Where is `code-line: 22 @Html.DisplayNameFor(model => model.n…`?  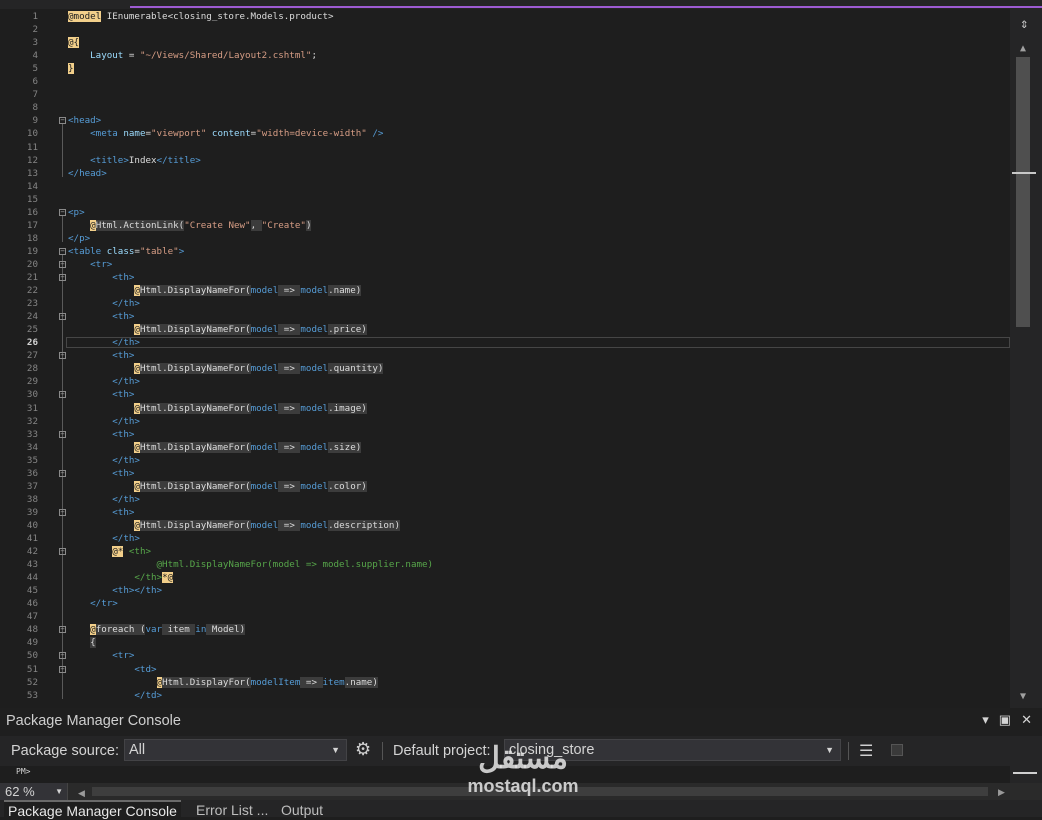
code-line: 22 @Html.DisplayNameFor(model => model.n… is located at coordinates (505, 290).